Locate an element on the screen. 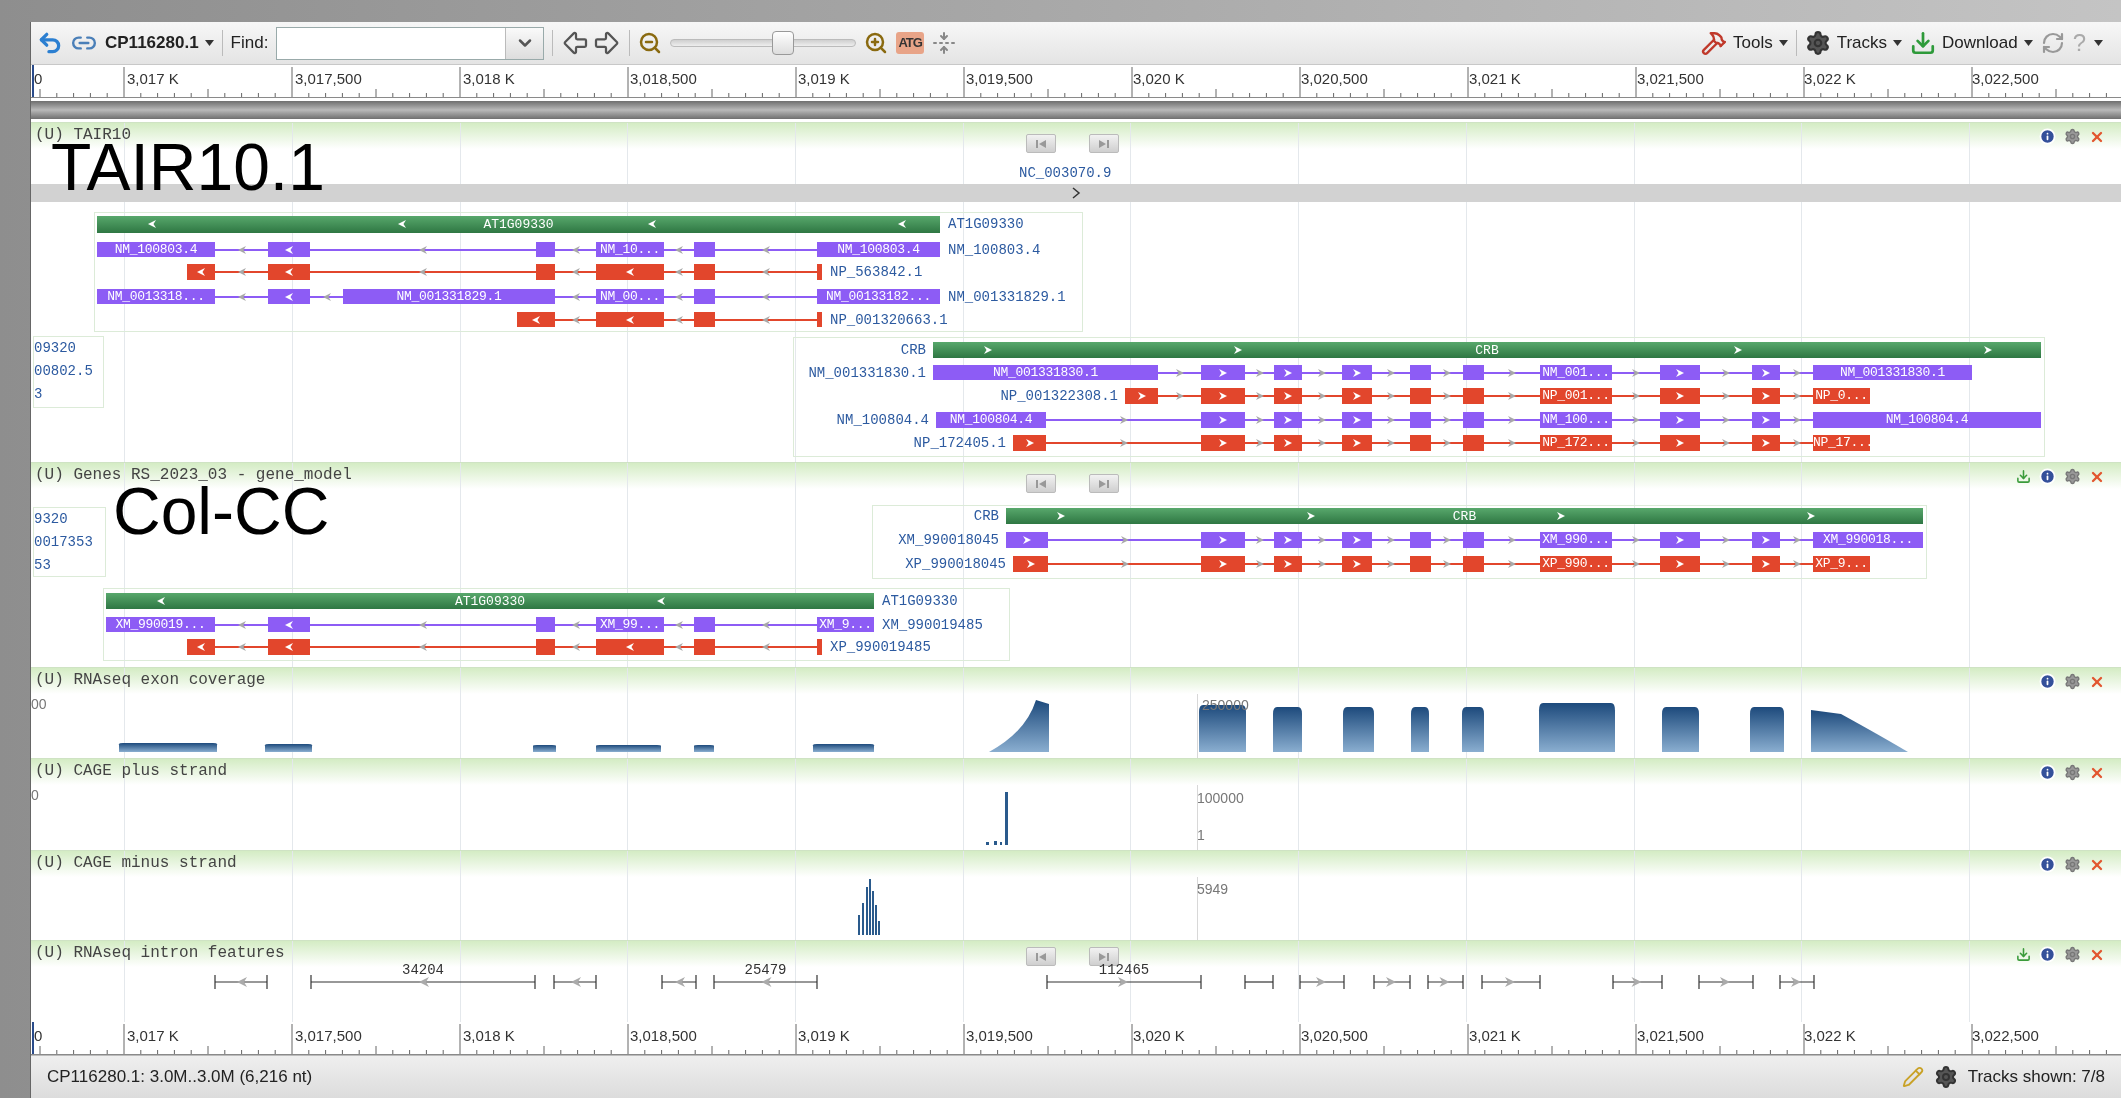 The width and height of the screenshot is (2121, 1098). skip-start-icon is located at coordinates (1041, 956).